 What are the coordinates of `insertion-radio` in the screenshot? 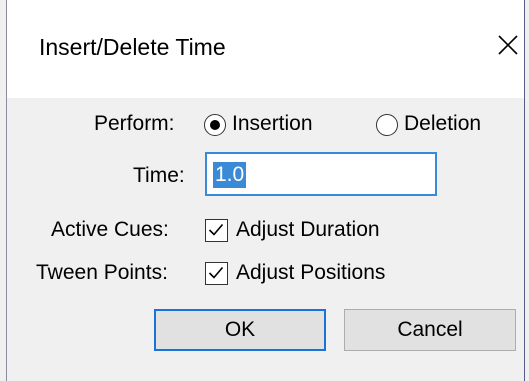 It's located at (215, 125).